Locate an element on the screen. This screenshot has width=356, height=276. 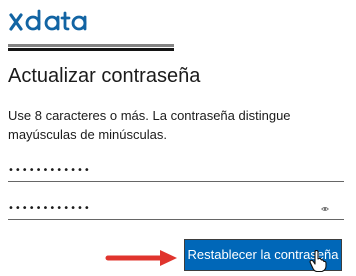
xdata-logo: xdata is located at coordinates (48, 20).